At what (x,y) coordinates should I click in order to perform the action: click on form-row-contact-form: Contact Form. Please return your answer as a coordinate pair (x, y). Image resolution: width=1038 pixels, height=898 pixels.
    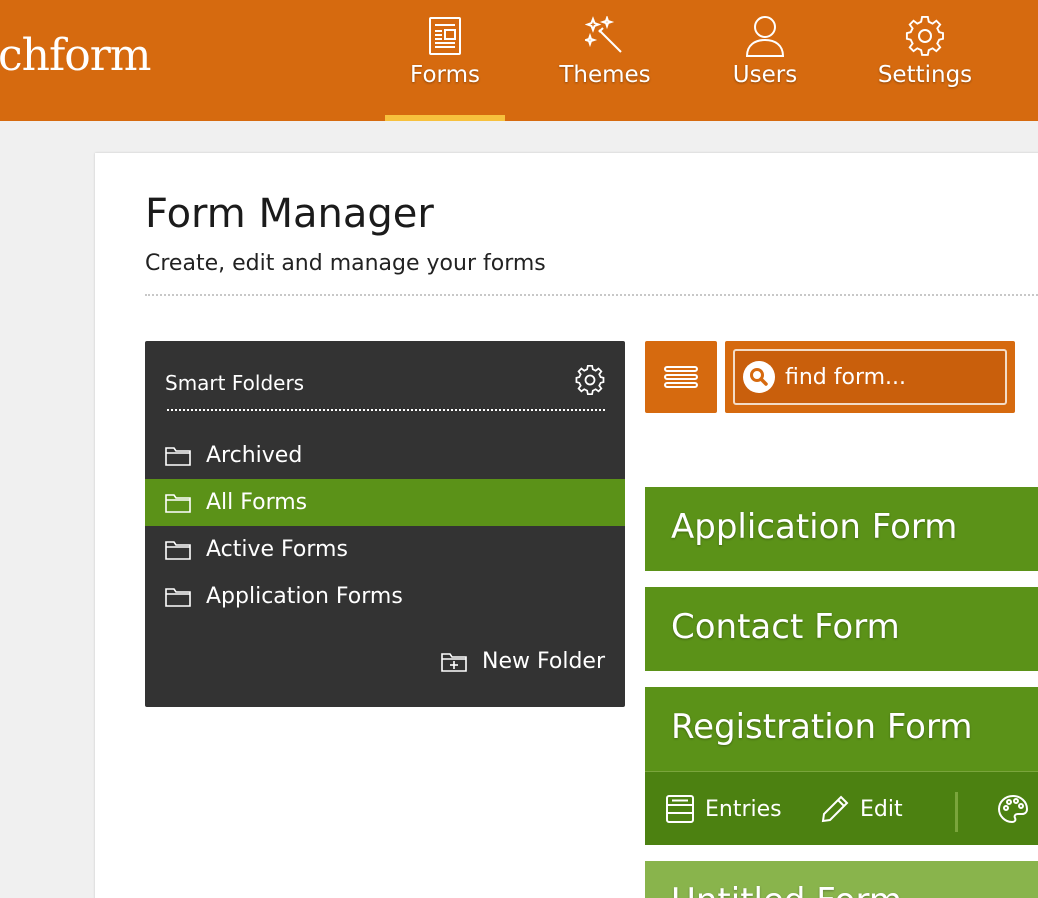
    Looking at the image, I should click on (841, 629).